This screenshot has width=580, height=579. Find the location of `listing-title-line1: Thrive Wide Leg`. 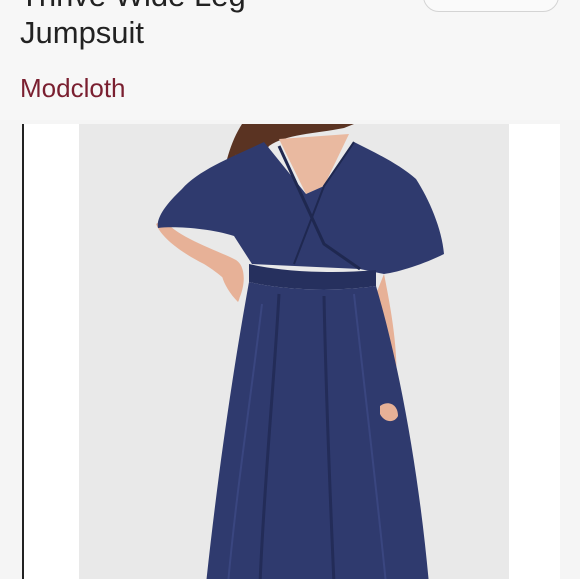

listing-title-line1: Thrive Wide Leg is located at coordinates (133, 7).